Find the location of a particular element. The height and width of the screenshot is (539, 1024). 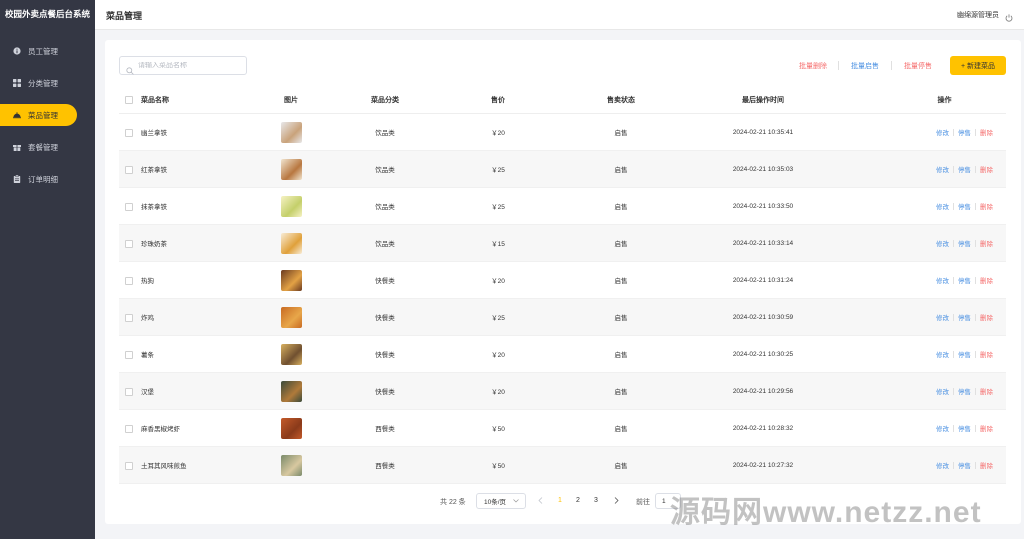

sidebar-item-label: 分类管理 is located at coordinates (43, 83).